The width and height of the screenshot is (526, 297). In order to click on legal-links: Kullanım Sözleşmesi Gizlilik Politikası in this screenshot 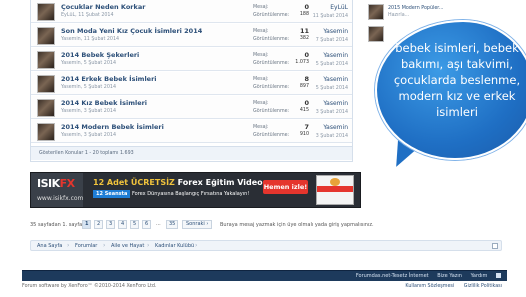, I will do `click(449, 286)`.